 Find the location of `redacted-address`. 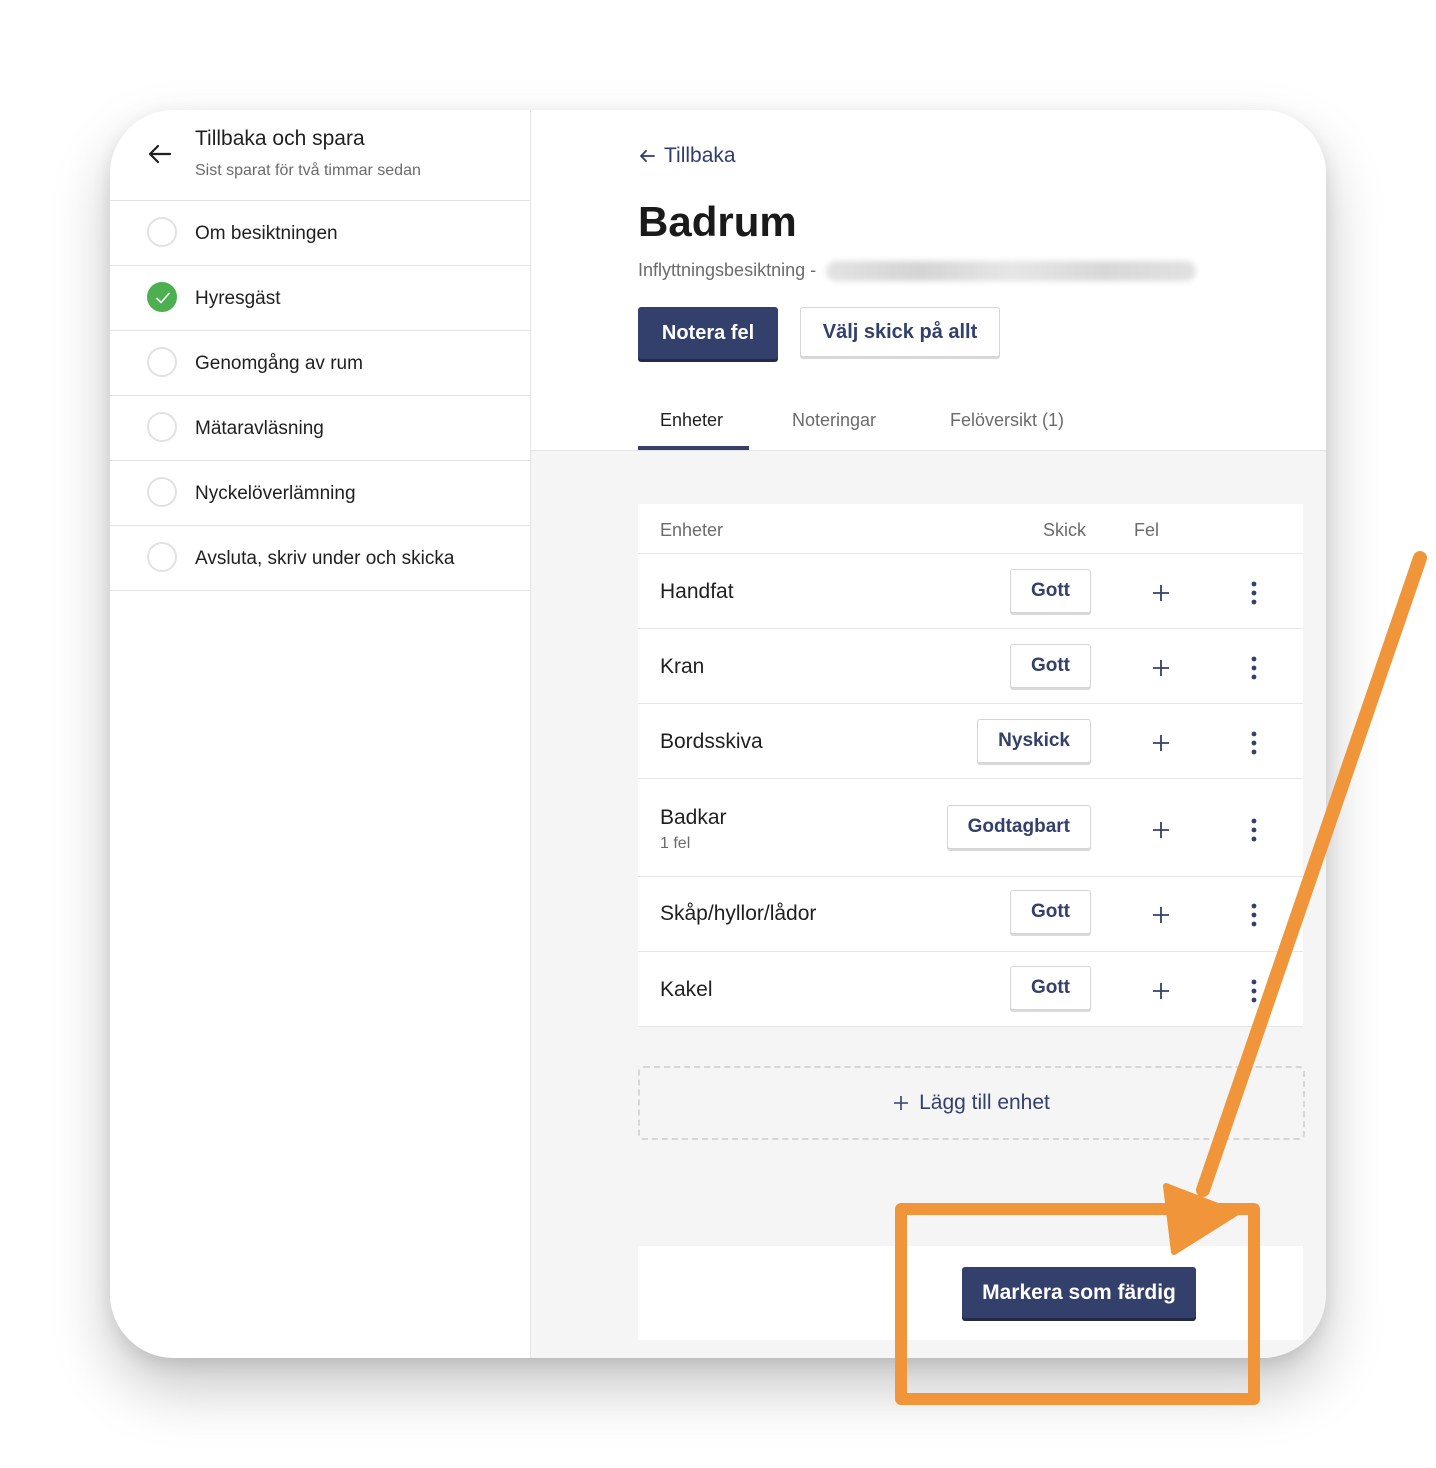

redacted-address is located at coordinates (1011, 270).